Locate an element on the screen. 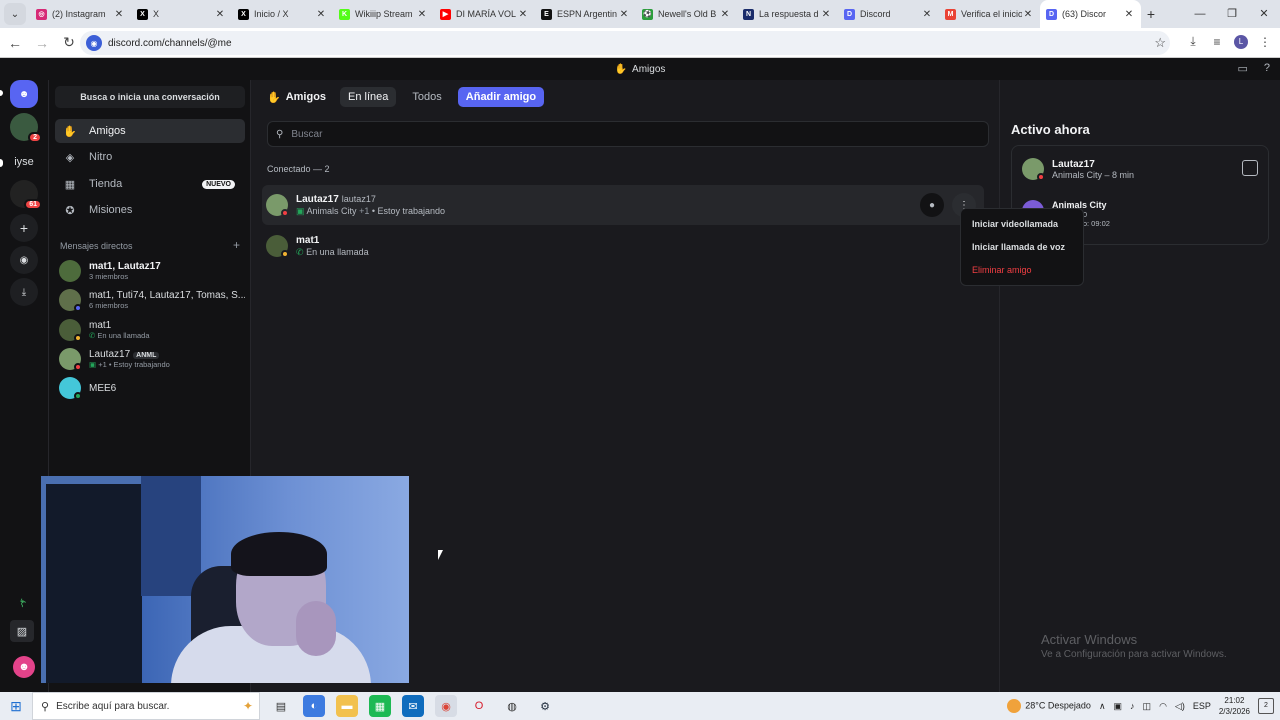 The image size is (1280, 720). browser-tab: M Verifica el inicio ✕ is located at coordinates (989, 14).